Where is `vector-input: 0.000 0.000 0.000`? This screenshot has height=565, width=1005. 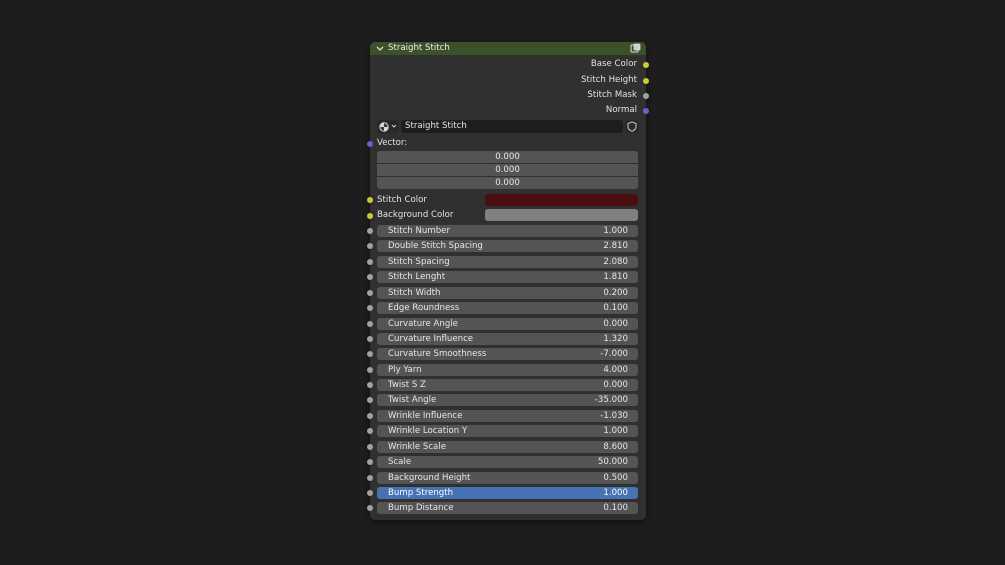
vector-input: 0.000 0.000 0.000 is located at coordinates (507, 171).